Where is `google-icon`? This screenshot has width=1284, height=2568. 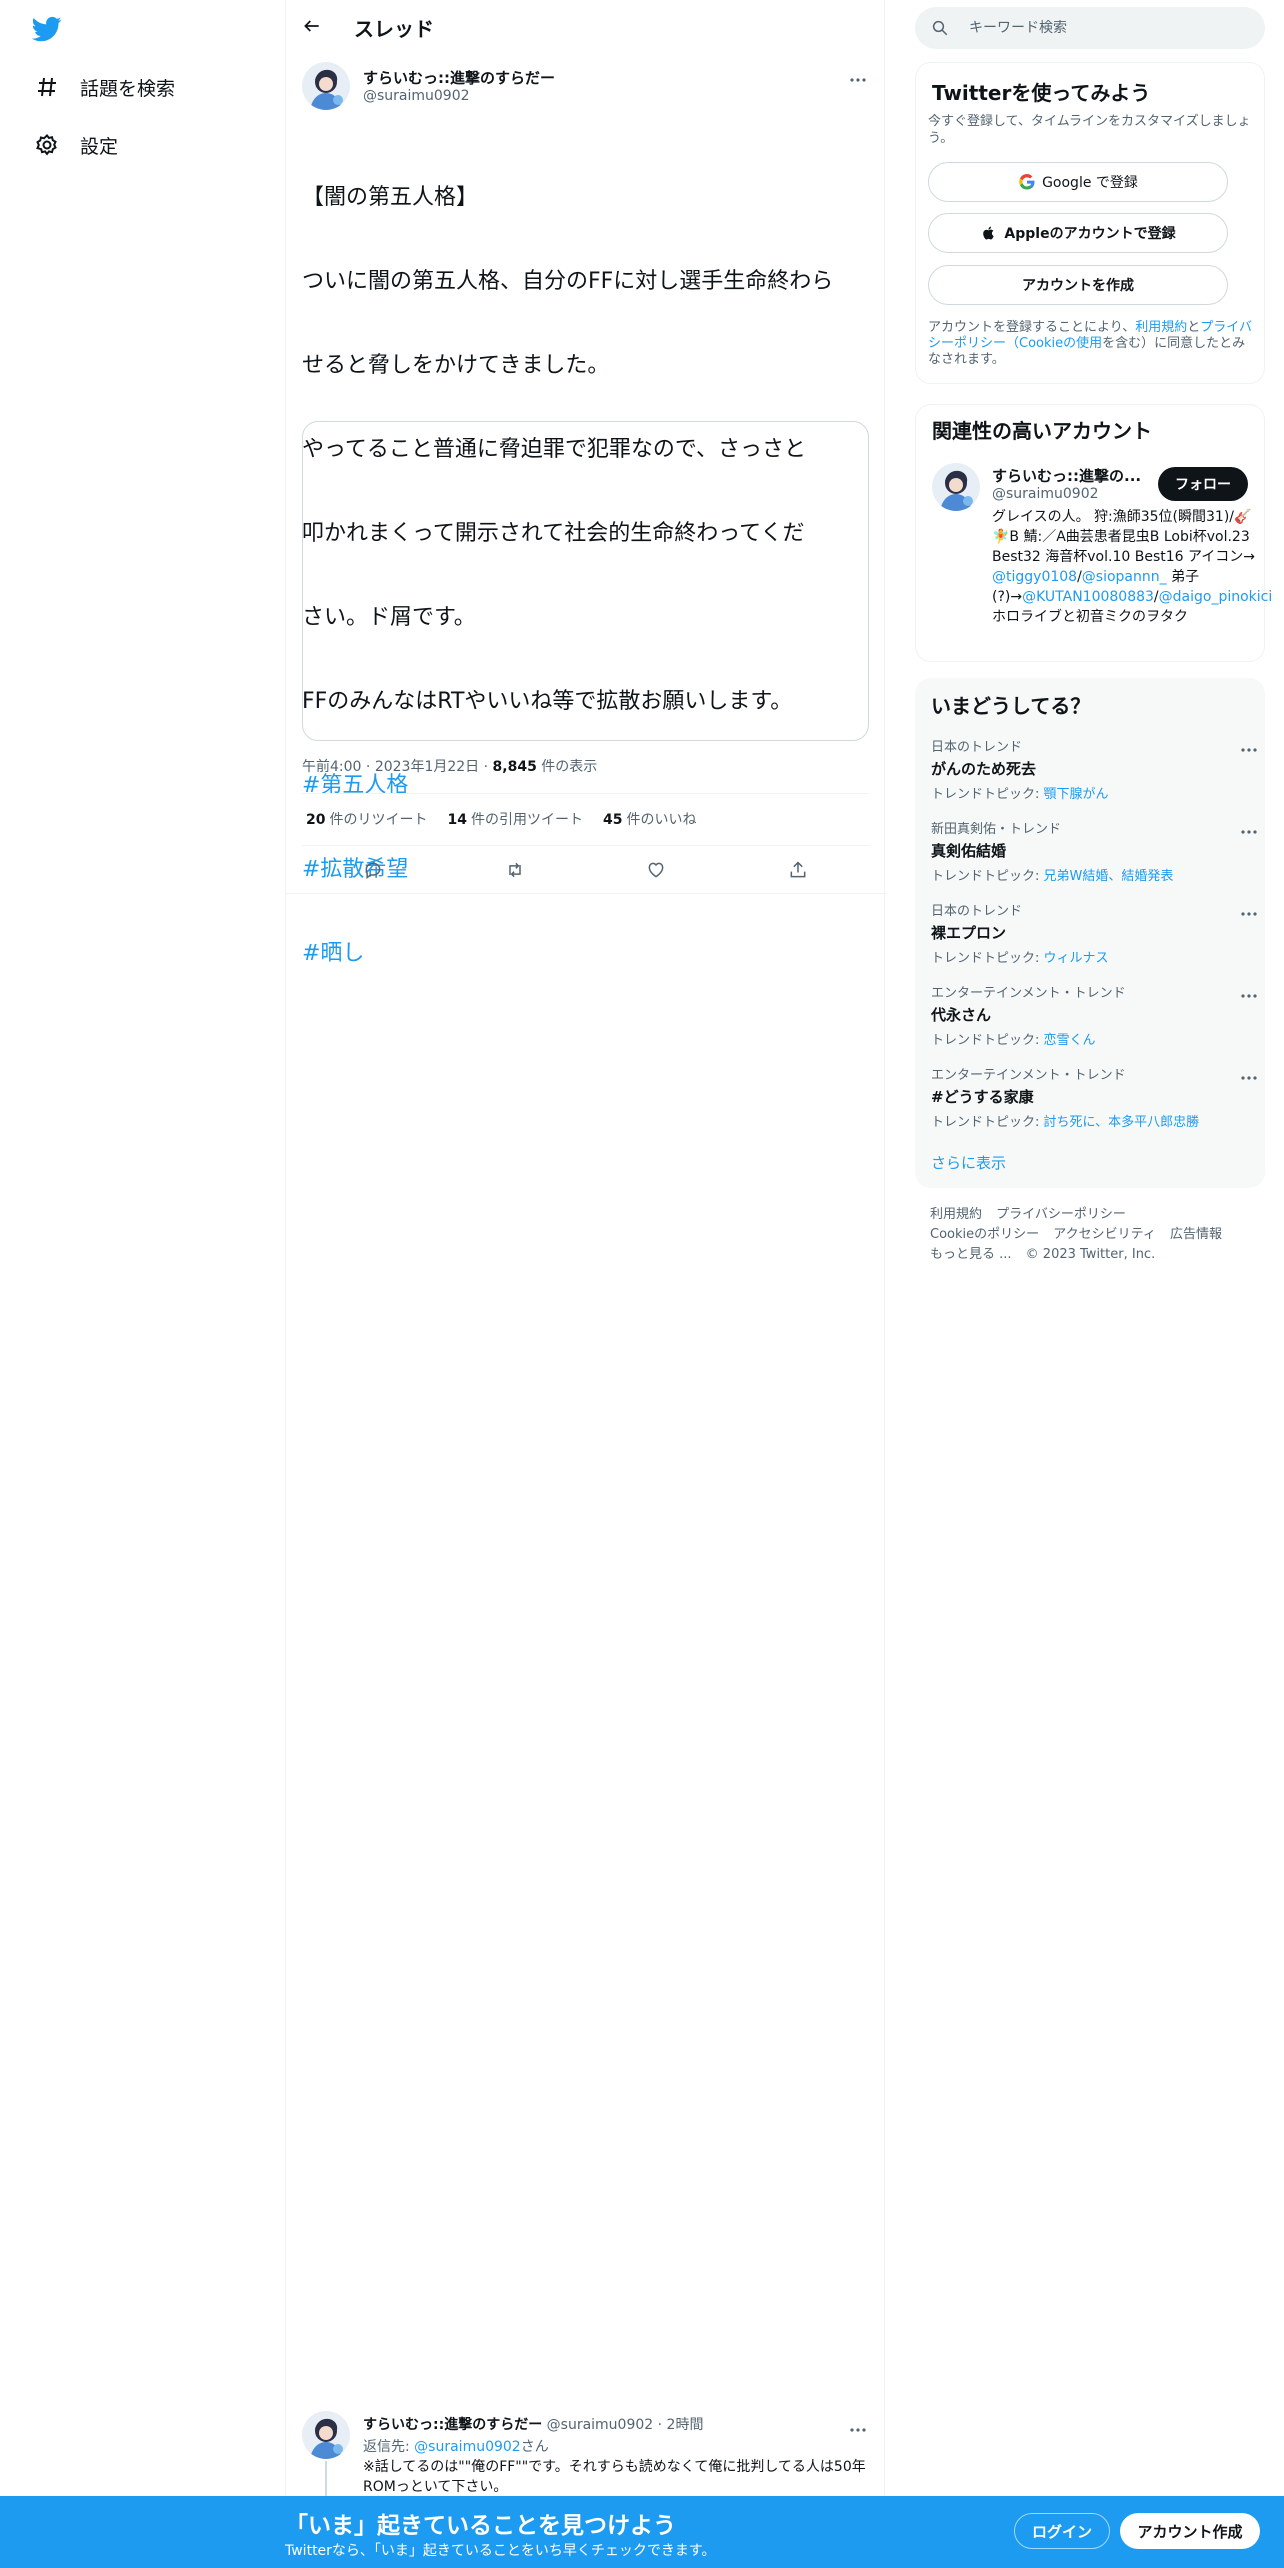
google-icon is located at coordinates (1027, 182).